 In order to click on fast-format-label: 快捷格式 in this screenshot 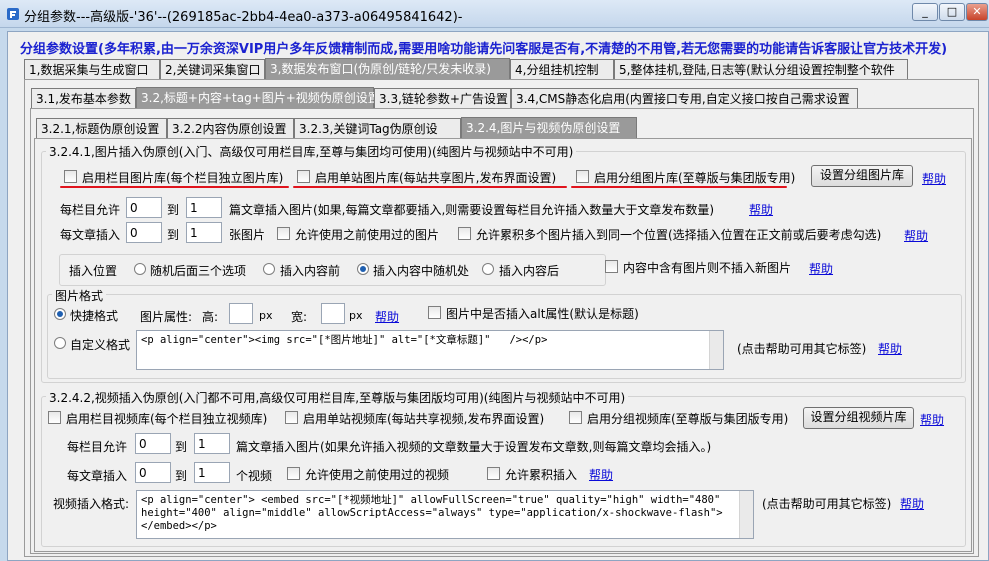, I will do `click(94, 316)`.